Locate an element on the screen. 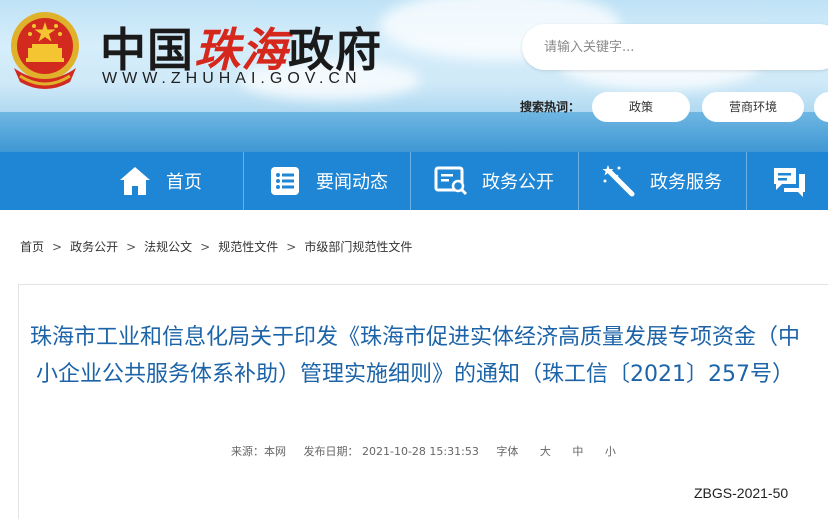  search-input is located at coordinates (674, 47).